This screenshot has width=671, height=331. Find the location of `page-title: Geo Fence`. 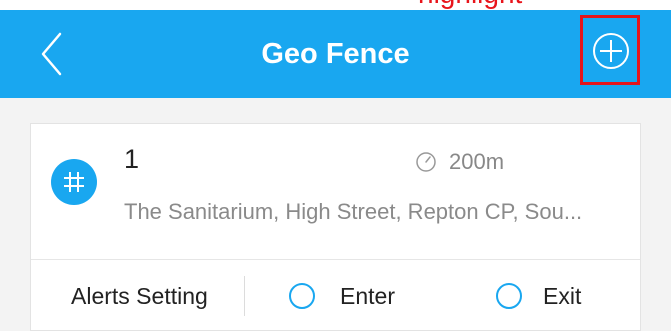

page-title: Geo Fence is located at coordinates (335, 54).